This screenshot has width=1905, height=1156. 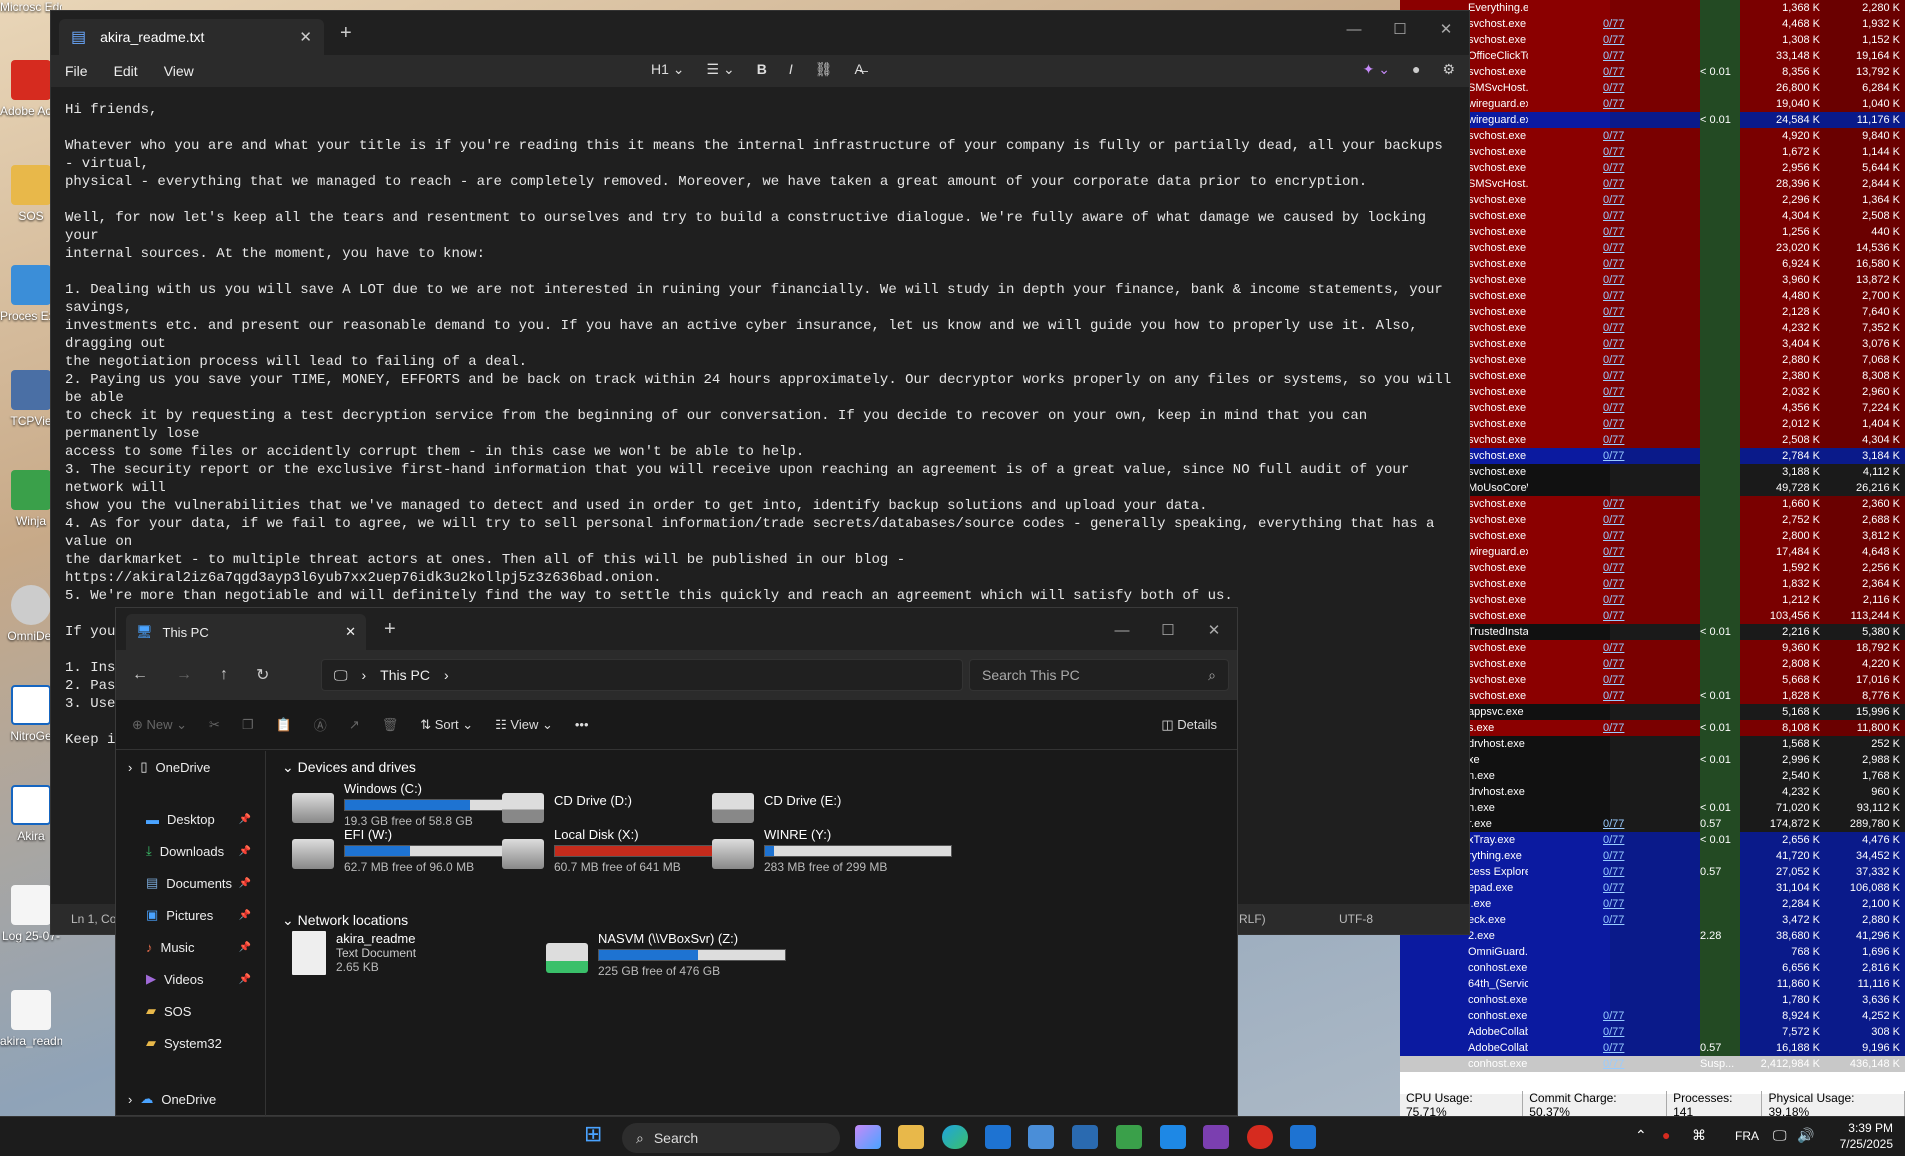 What do you see at coordinates (224, 675) in the screenshot?
I see `up-arrow-icon: ↑` at bounding box center [224, 675].